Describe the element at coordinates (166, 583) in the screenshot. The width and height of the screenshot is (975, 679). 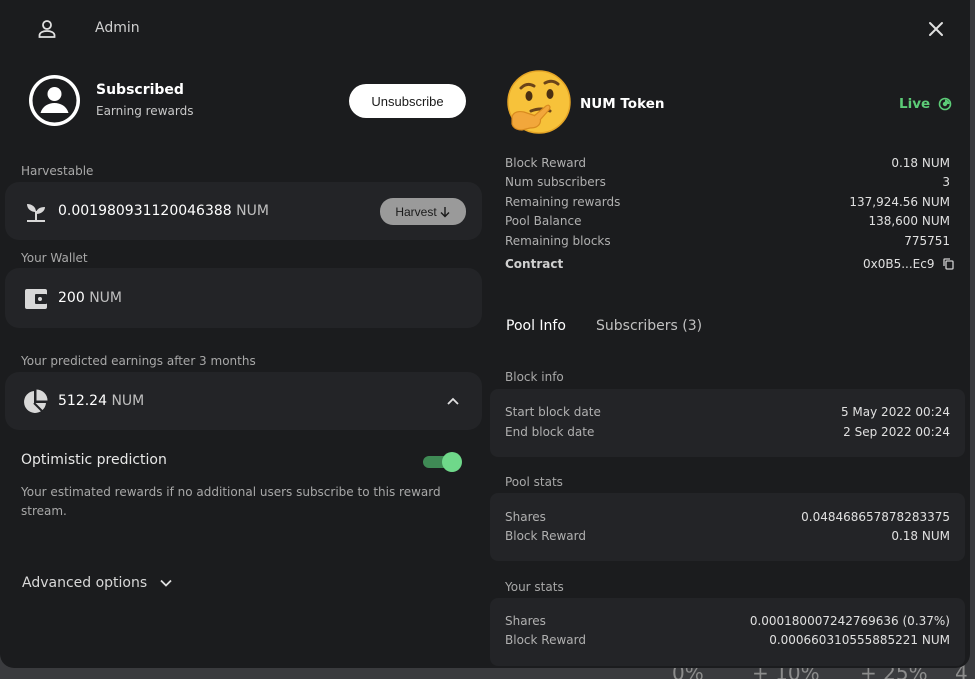
I see `chevron-down-icon` at that location.